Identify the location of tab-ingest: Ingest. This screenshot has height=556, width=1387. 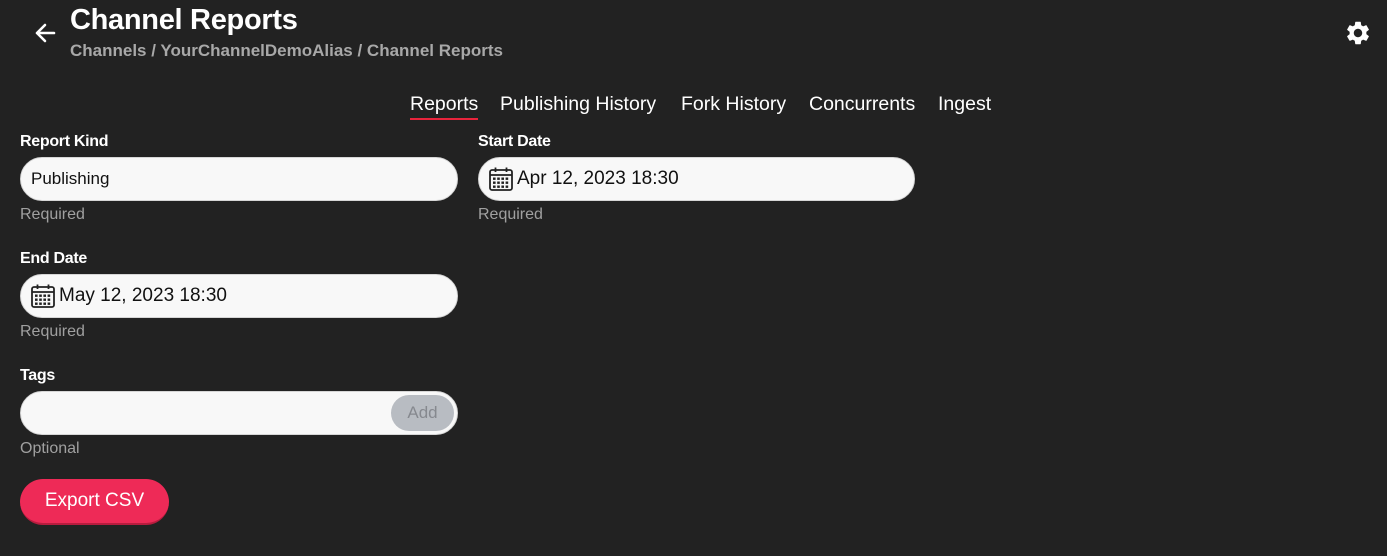
(964, 105).